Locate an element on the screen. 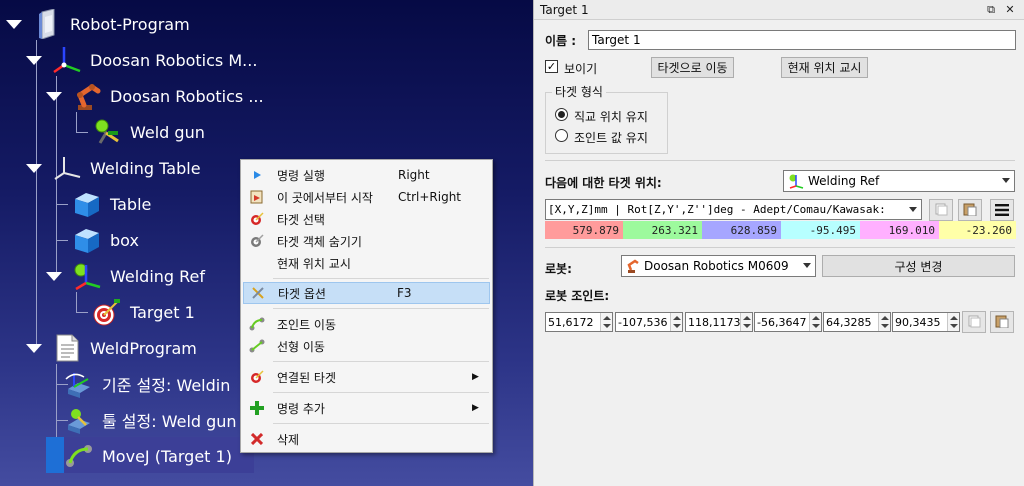 Image resolution: width=1024 pixels, height=486 pixels. radio-joint is located at coordinates (561, 135).